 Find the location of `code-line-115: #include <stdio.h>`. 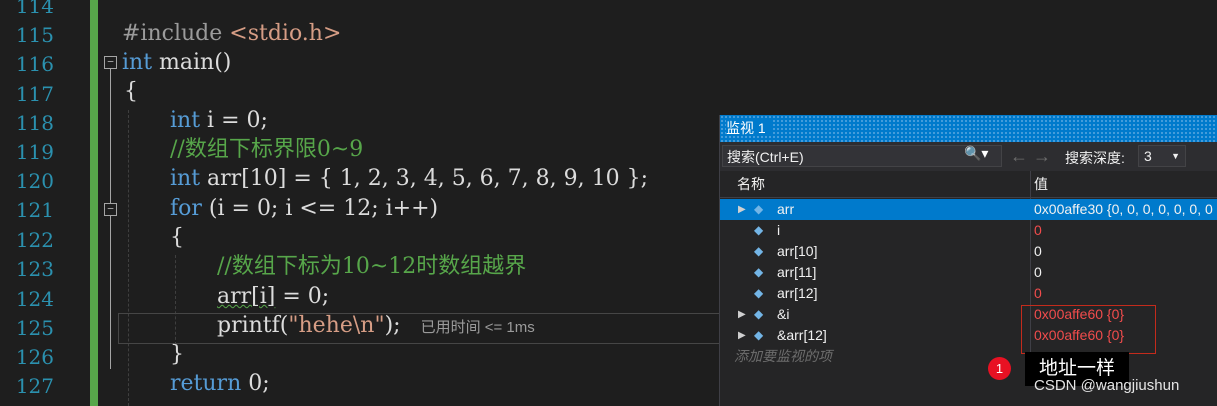

code-line-115: #include <stdio.h> is located at coordinates (231, 34).